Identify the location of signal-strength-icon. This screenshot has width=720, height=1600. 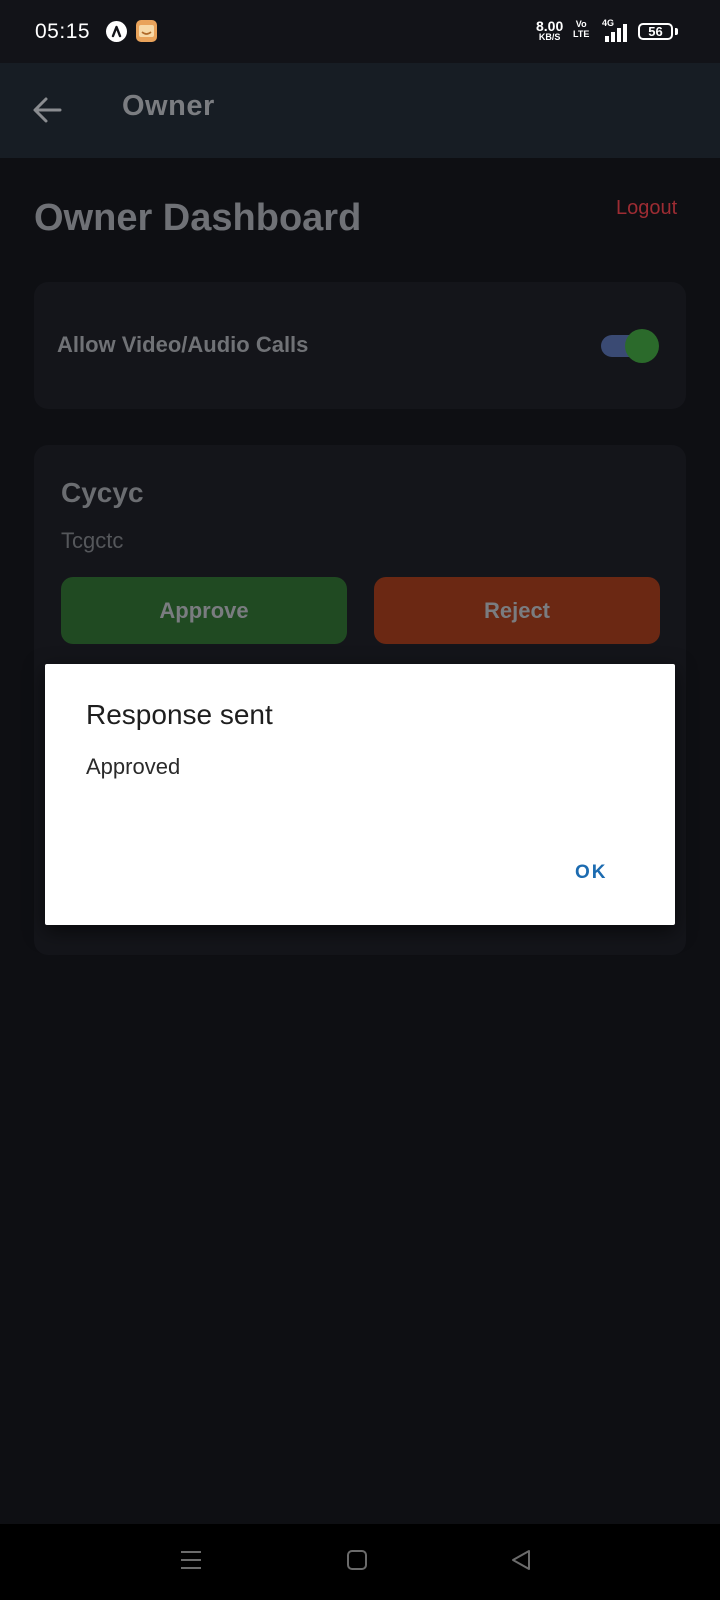
(616, 33).